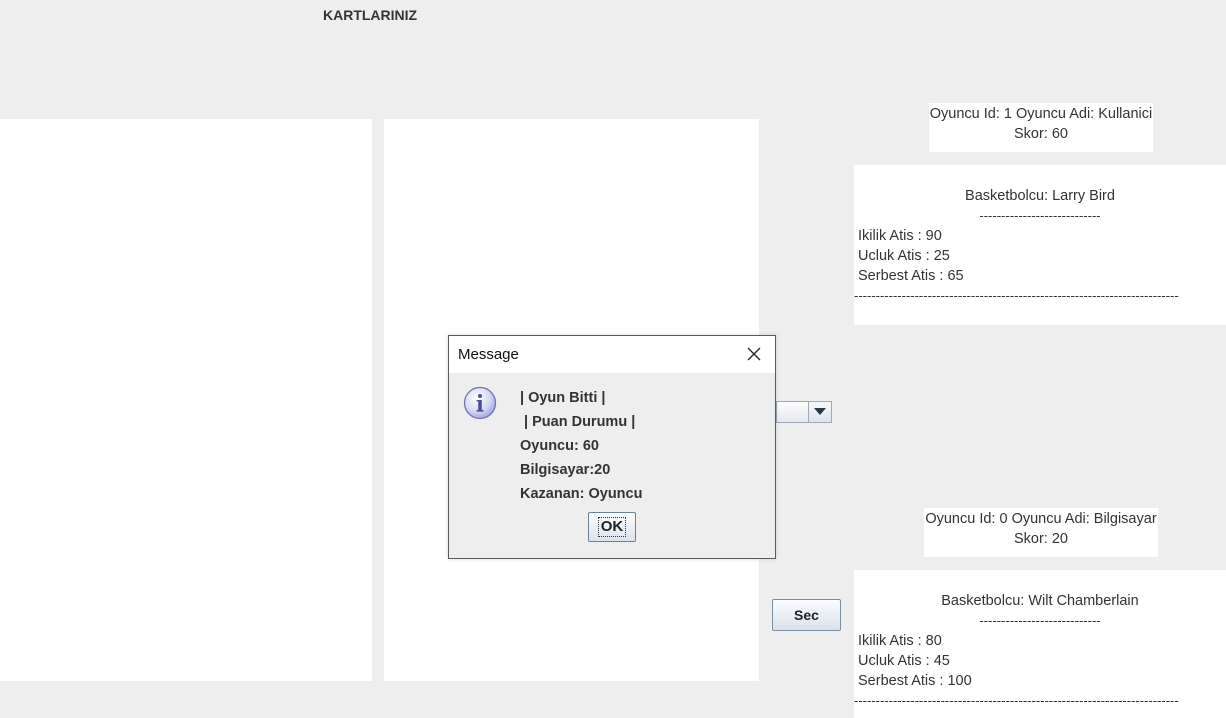  I want to click on dialog-line-player-score: Oyuncu: 60, so click(559, 446).